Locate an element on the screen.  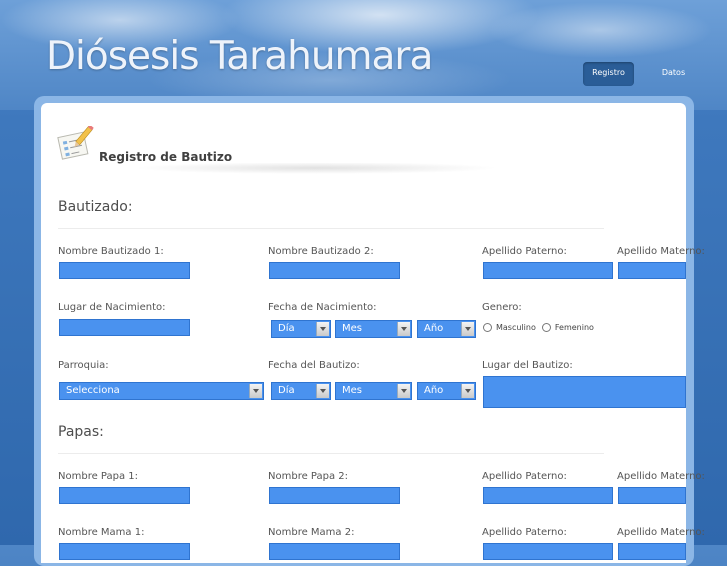
bautizo-dia-select: Día is located at coordinates (301, 391).